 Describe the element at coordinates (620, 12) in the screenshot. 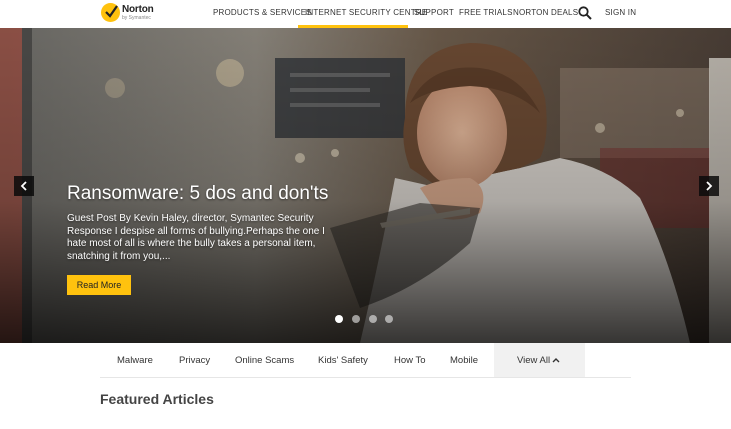

I see `sign-in-link: SIGN IN` at that location.